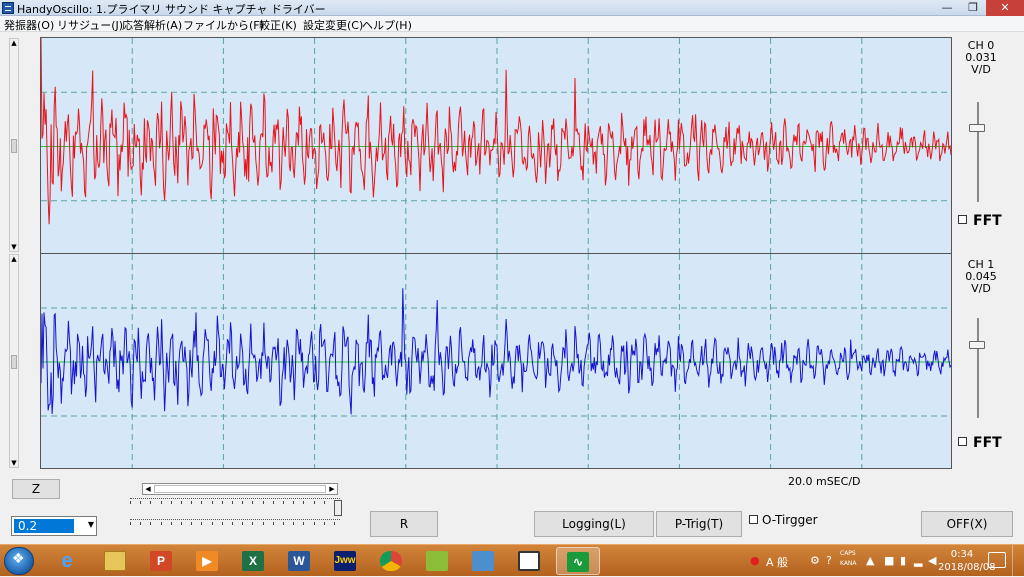 This screenshot has height=577, width=1024. I want to click on menu-settings: 設定変更(C), so click(333, 25).